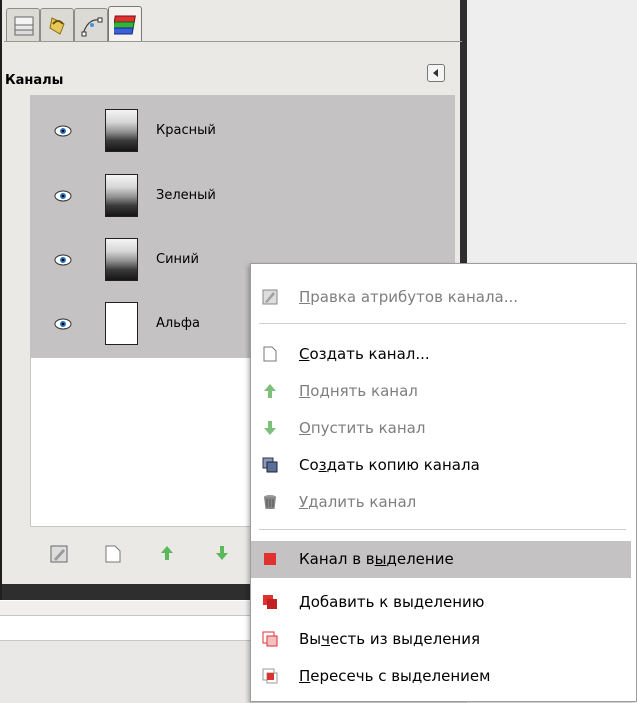  I want to click on menu-item-duplicate-channel: Создать копию канала, so click(443, 465).